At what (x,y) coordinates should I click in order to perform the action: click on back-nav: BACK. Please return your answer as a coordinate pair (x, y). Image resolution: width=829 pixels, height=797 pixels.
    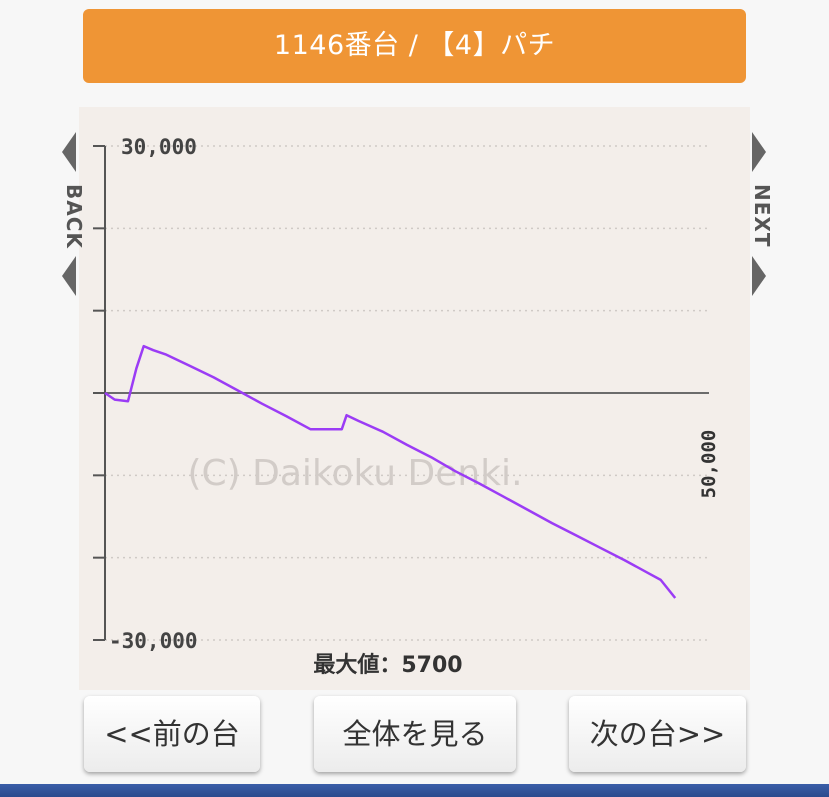
    Looking at the image, I should click on (73, 215).